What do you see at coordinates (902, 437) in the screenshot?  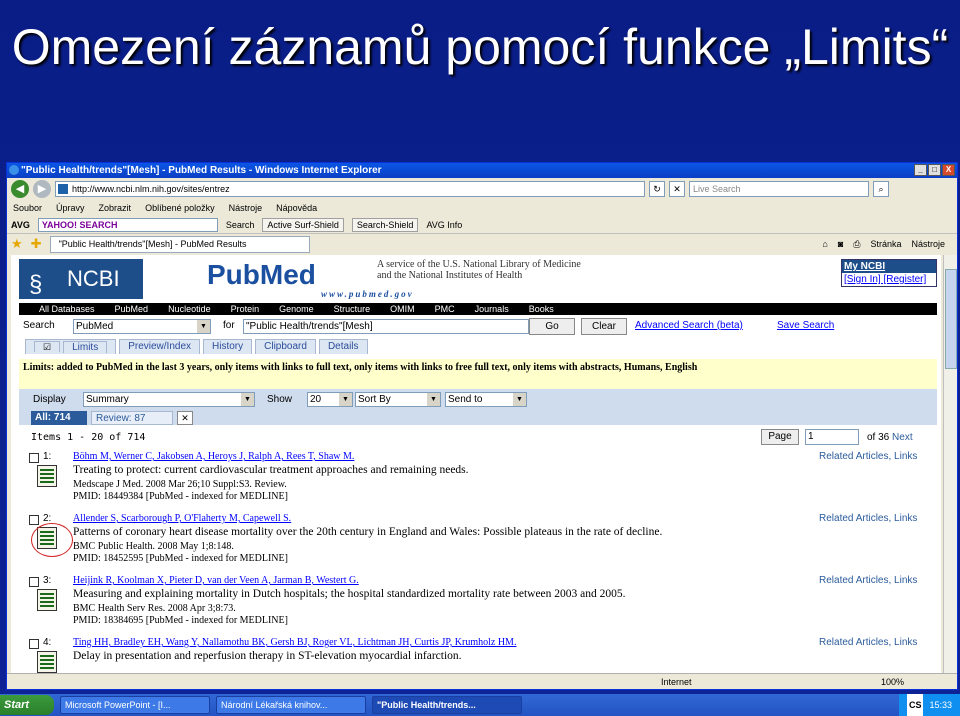 I see `next-page-link: Next` at bounding box center [902, 437].